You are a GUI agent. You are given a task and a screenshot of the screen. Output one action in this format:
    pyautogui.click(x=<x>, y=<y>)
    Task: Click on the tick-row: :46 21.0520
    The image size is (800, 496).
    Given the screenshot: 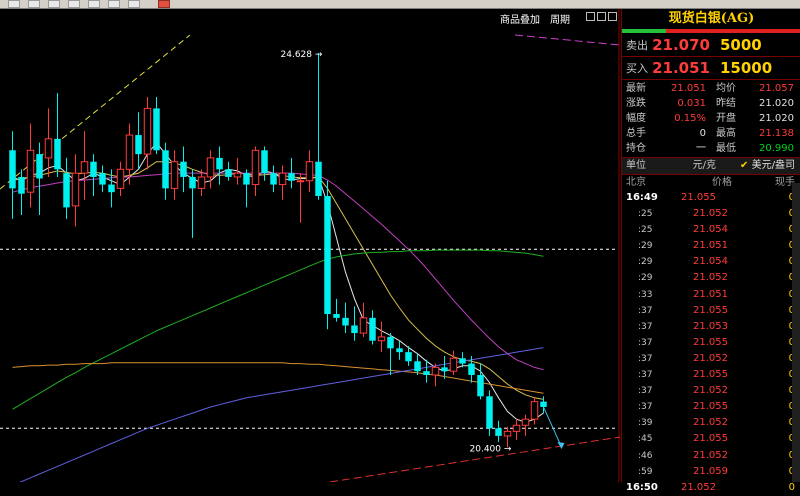 What is the action you would take?
    pyautogui.click(x=711, y=456)
    